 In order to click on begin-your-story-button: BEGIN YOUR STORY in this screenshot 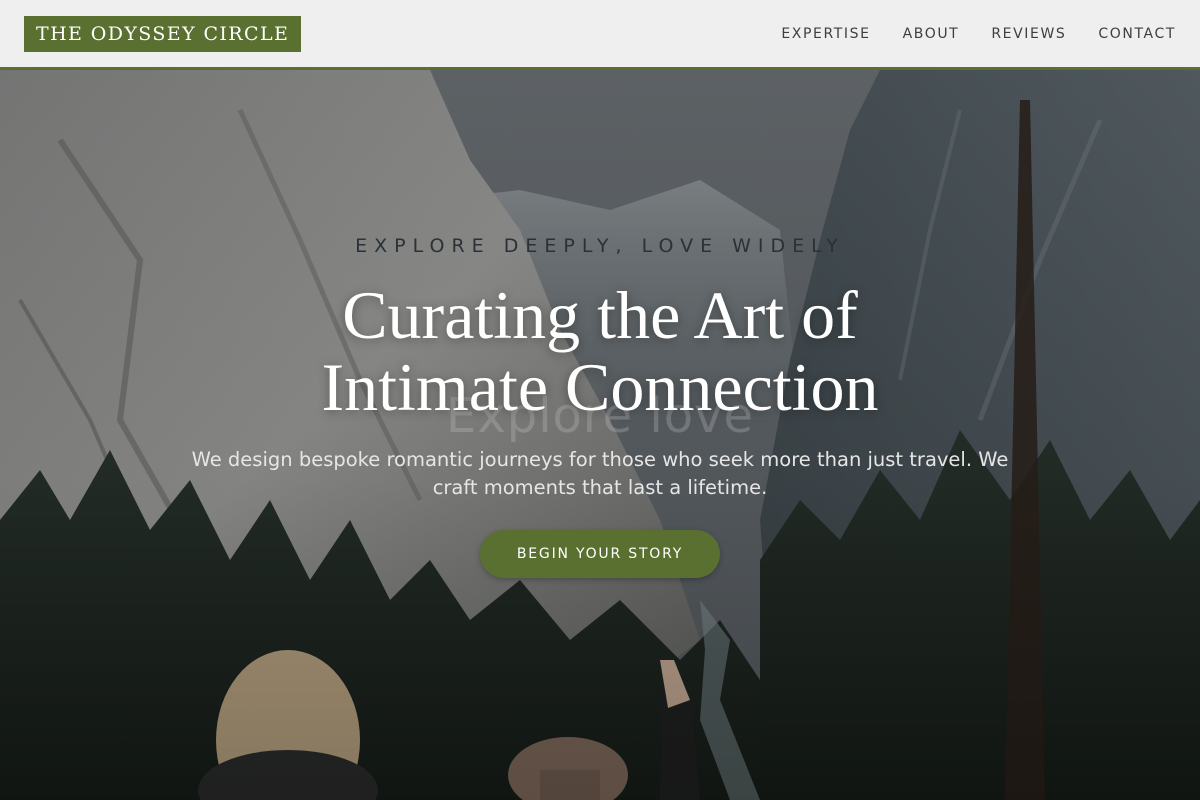, I will do `click(600, 554)`.